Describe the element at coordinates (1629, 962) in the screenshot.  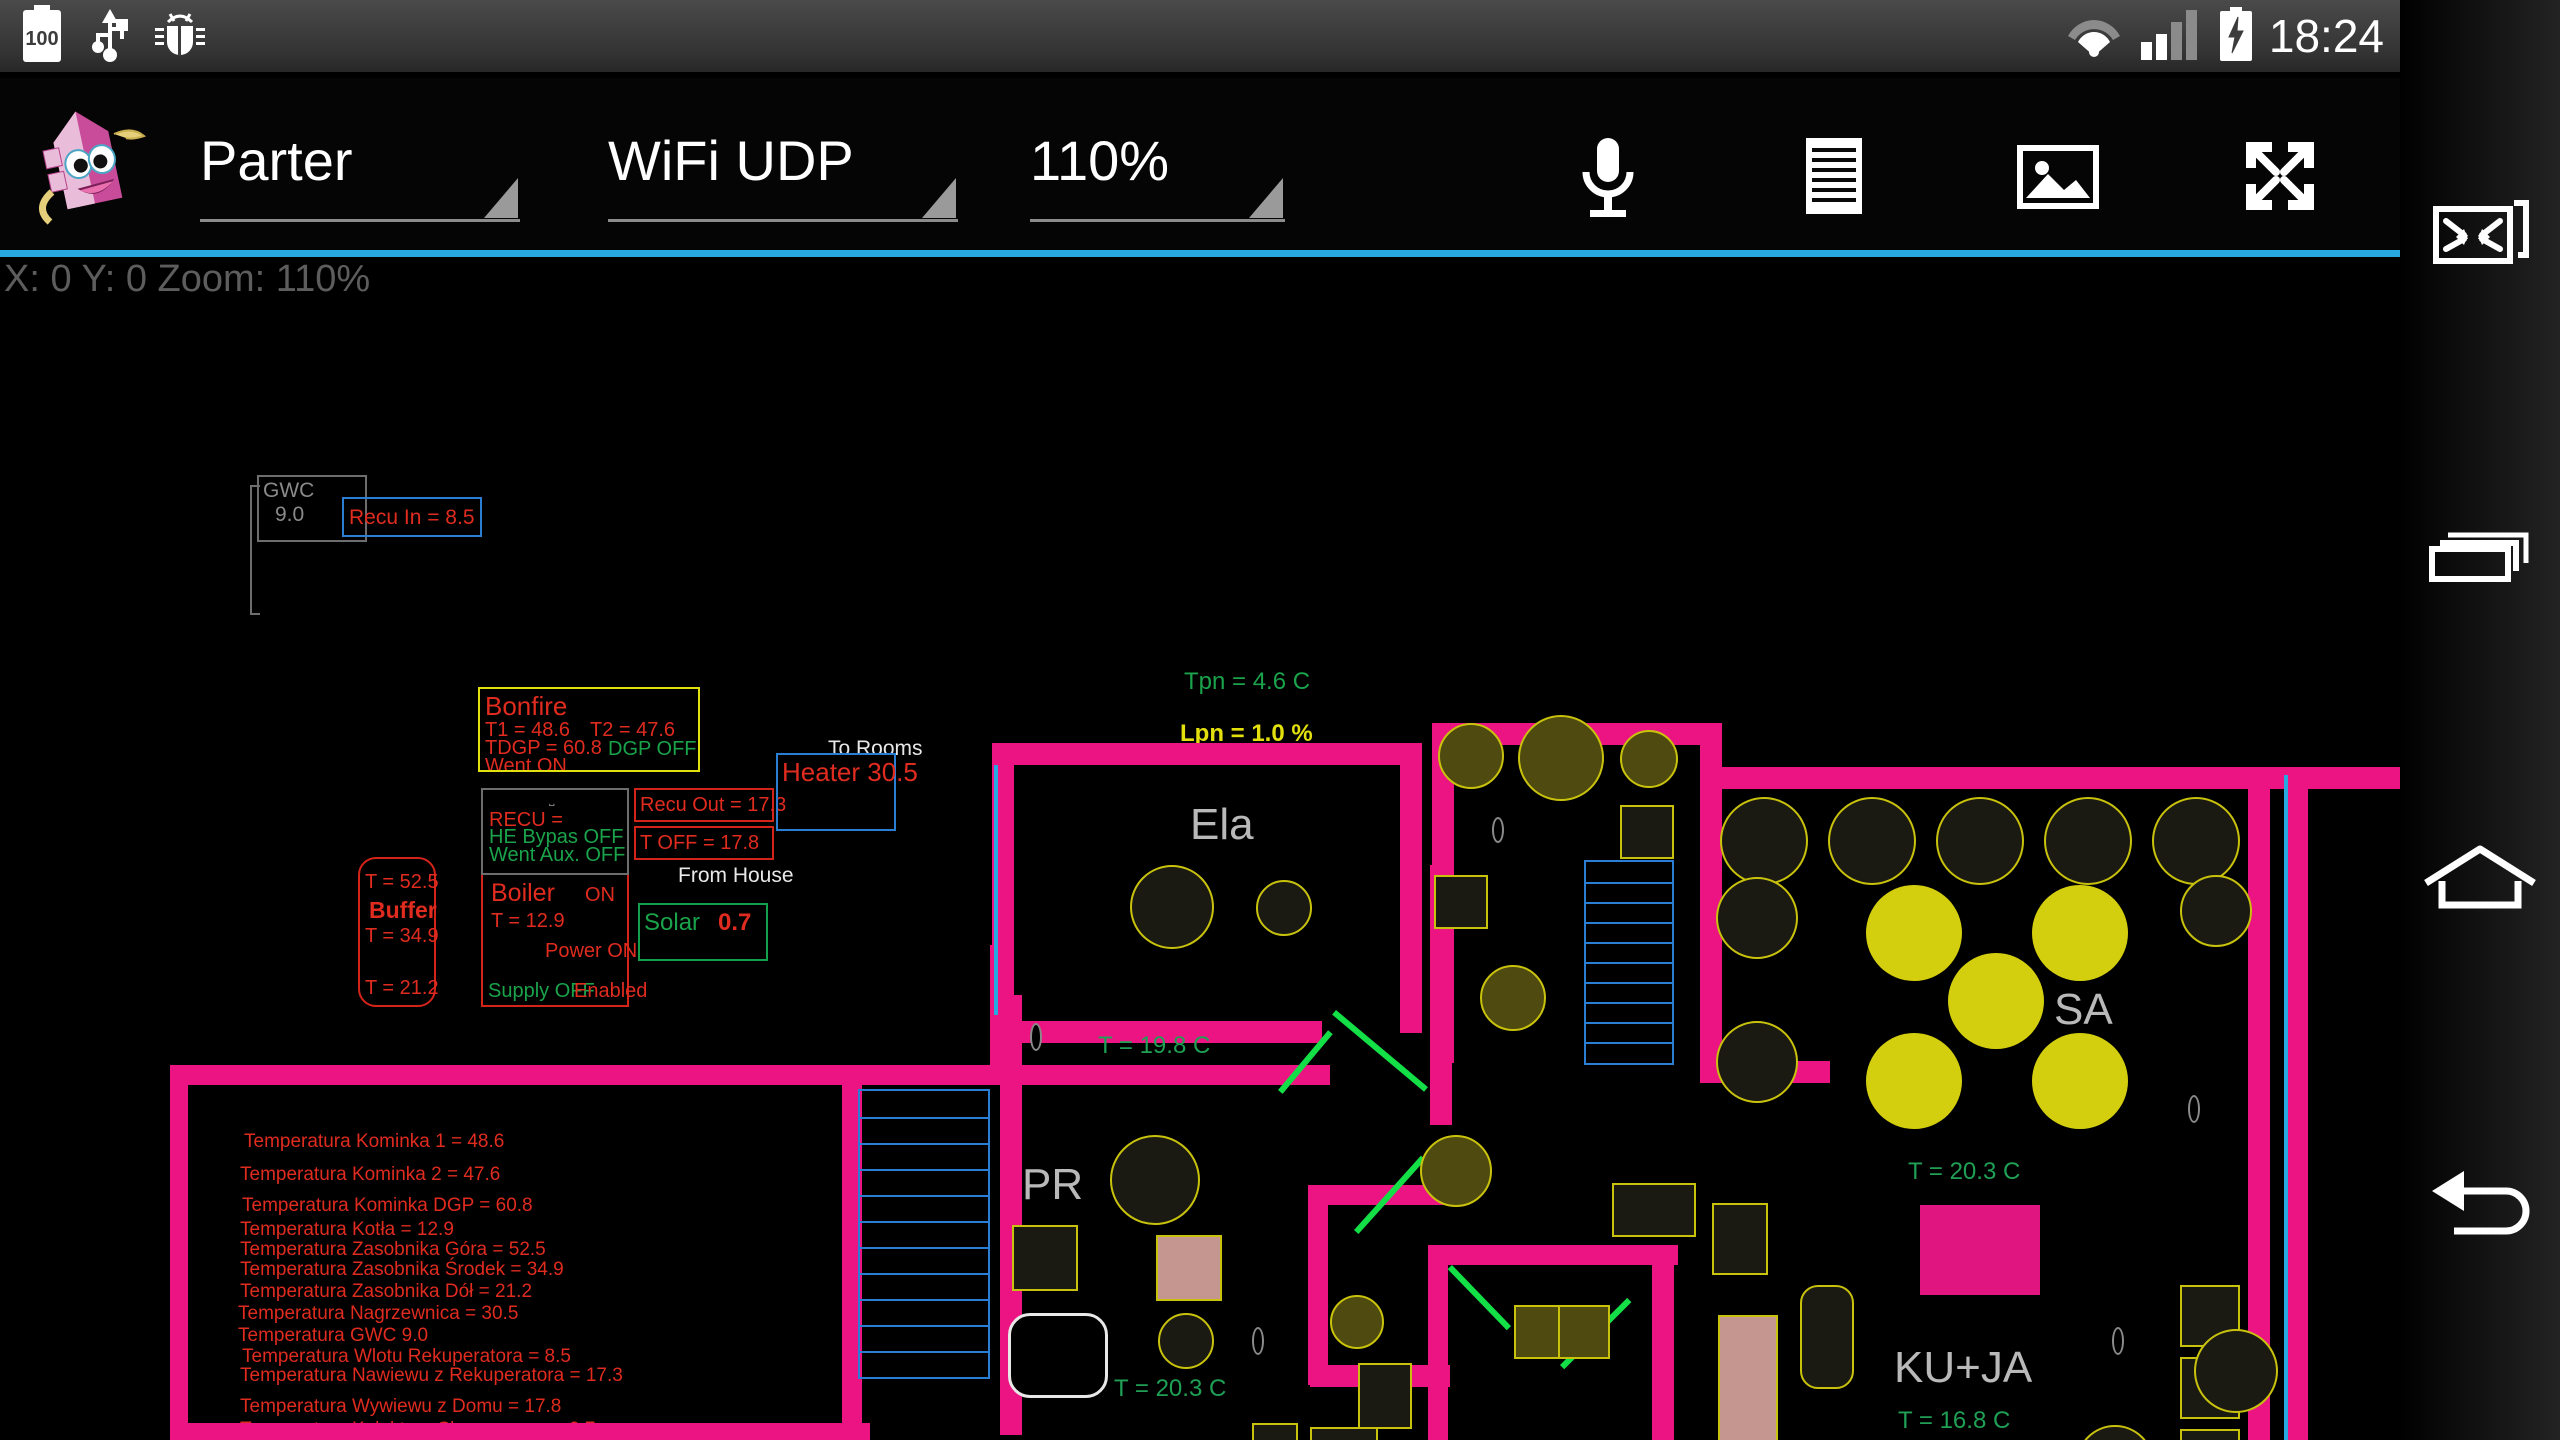
I see `stairs-center` at that location.